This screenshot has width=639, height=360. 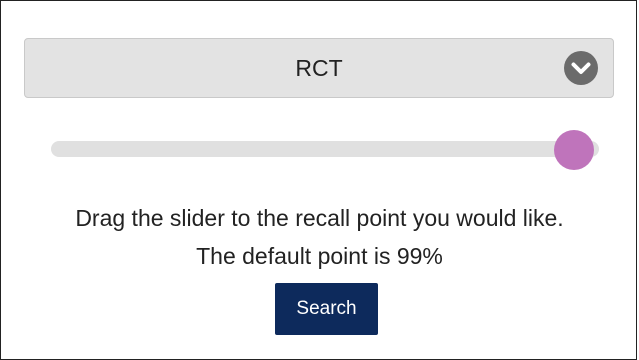 What do you see at coordinates (319, 256) in the screenshot?
I see `default-point-text: The default point is 99%` at bounding box center [319, 256].